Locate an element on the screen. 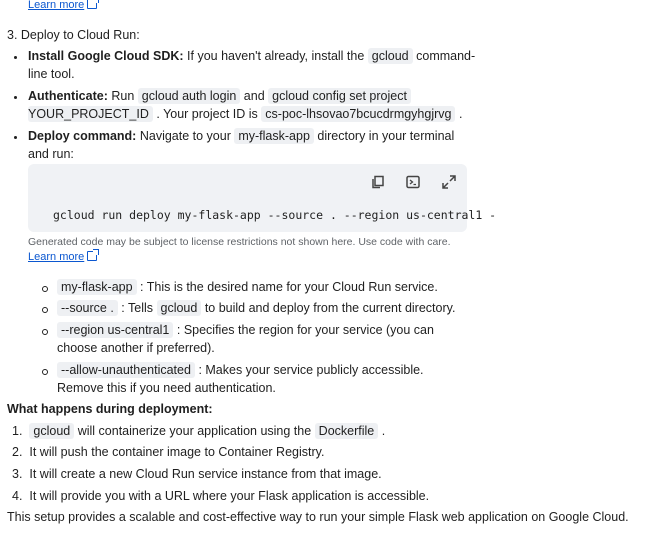  learn-more-link-top: Learn more is located at coordinates (64, 5).